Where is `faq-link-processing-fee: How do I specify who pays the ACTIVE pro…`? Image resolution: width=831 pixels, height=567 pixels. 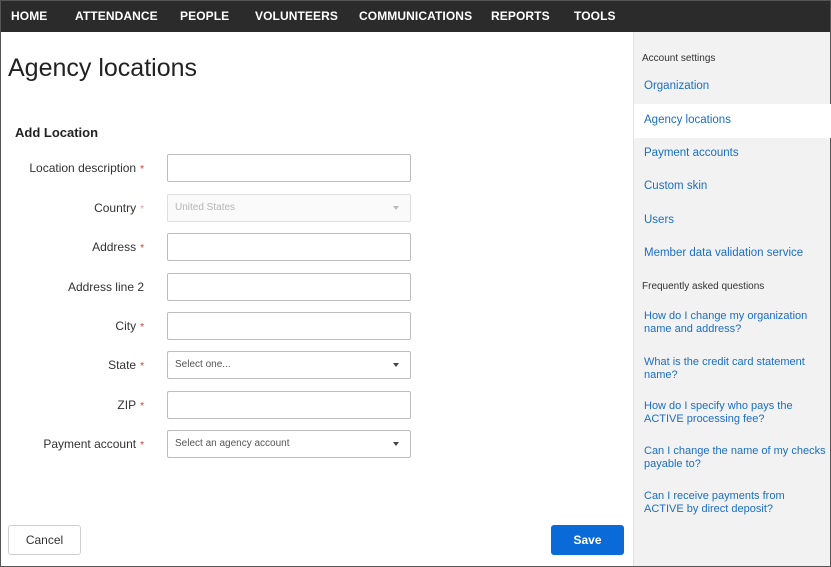 faq-link-processing-fee: How do I specify who pays the ACTIVE pro… is located at coordinates (735, 413).